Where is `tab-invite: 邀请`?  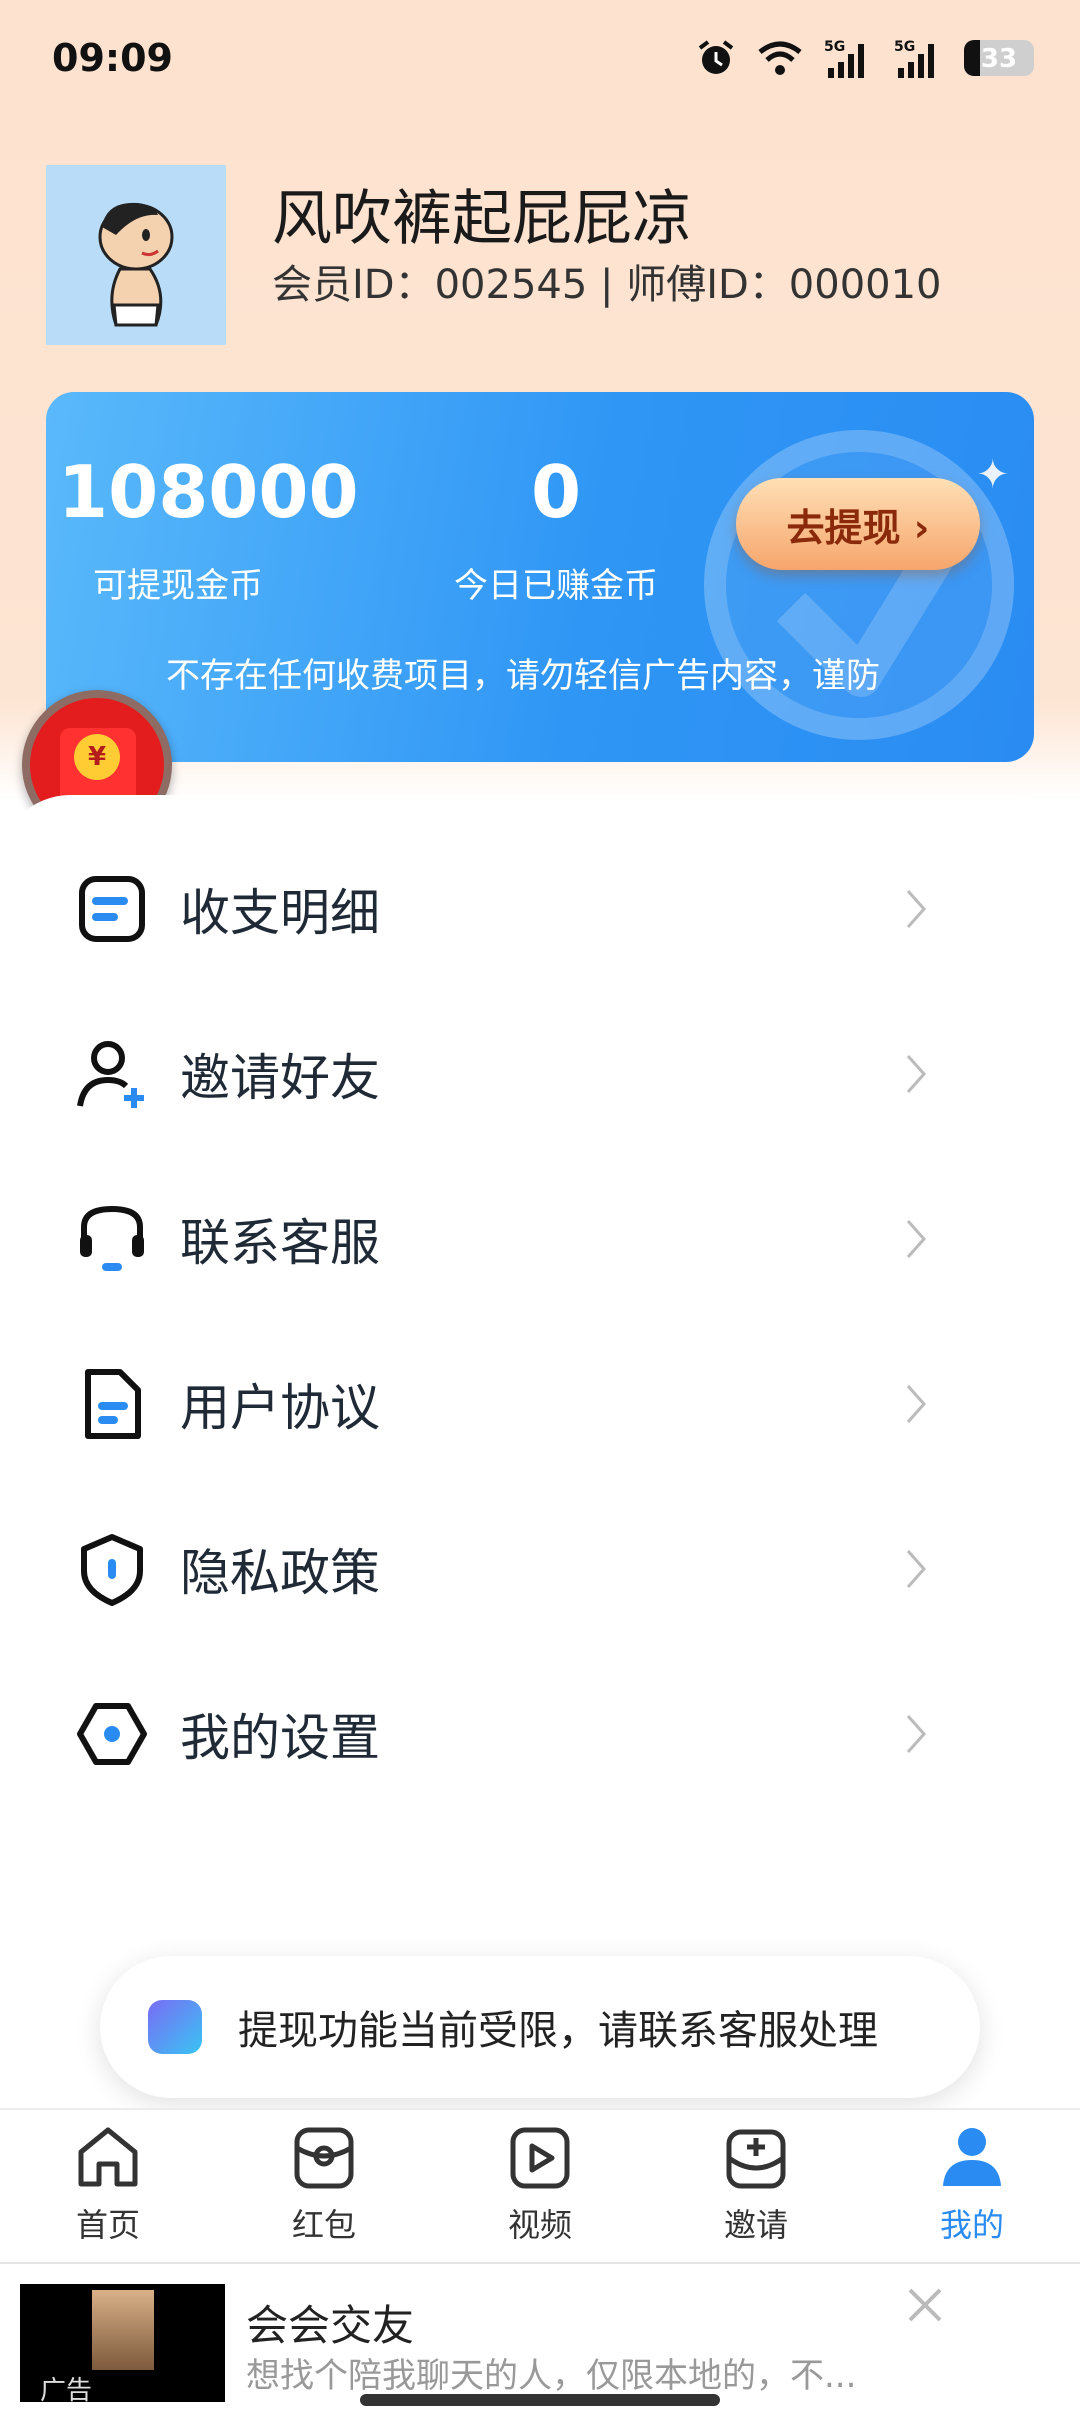
tab-invite: 邀请 is located at coordinates (756, 2184).